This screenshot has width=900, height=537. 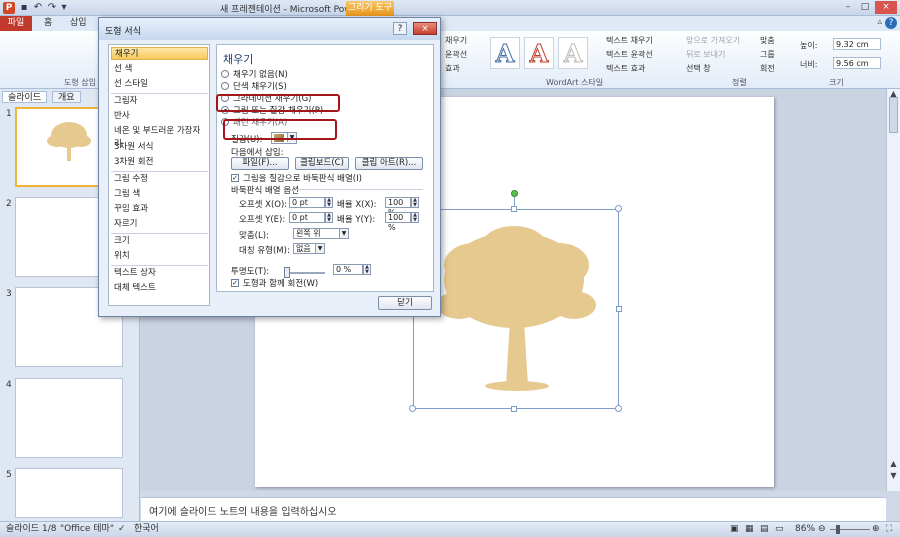 What do you see at coordinates (38, 8) in the screenshot?
I see `undo-icon: ↶` at bounding box center [38, 8].